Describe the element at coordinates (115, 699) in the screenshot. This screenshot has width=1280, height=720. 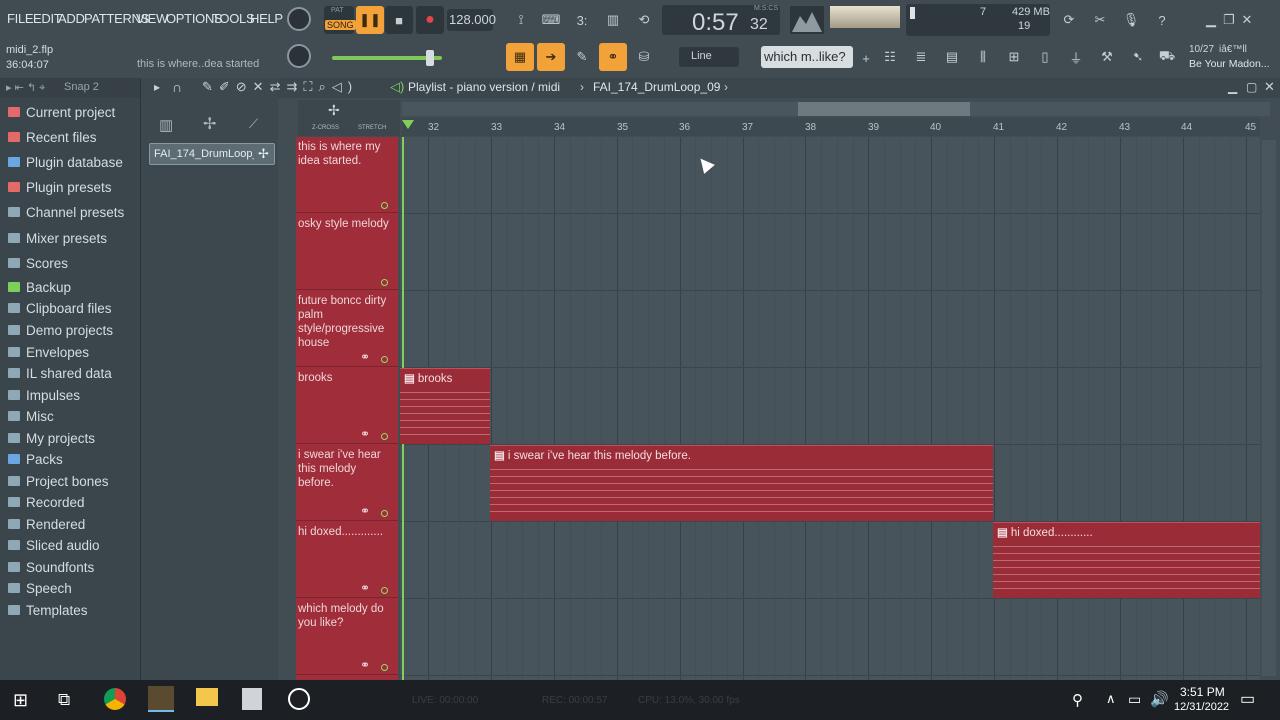
I see `chrome-icon` at that location.